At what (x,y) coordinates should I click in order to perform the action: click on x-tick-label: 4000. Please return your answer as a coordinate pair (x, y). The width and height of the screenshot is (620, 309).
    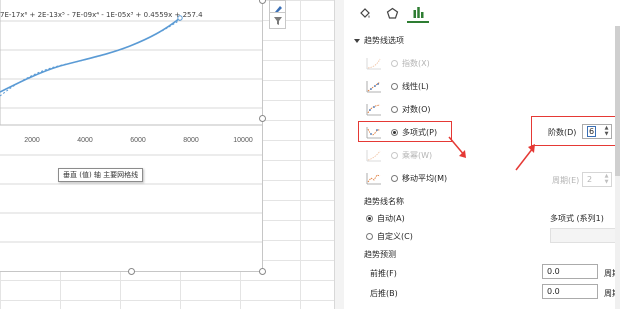
    Looking at the image, I should click on (85, 140).